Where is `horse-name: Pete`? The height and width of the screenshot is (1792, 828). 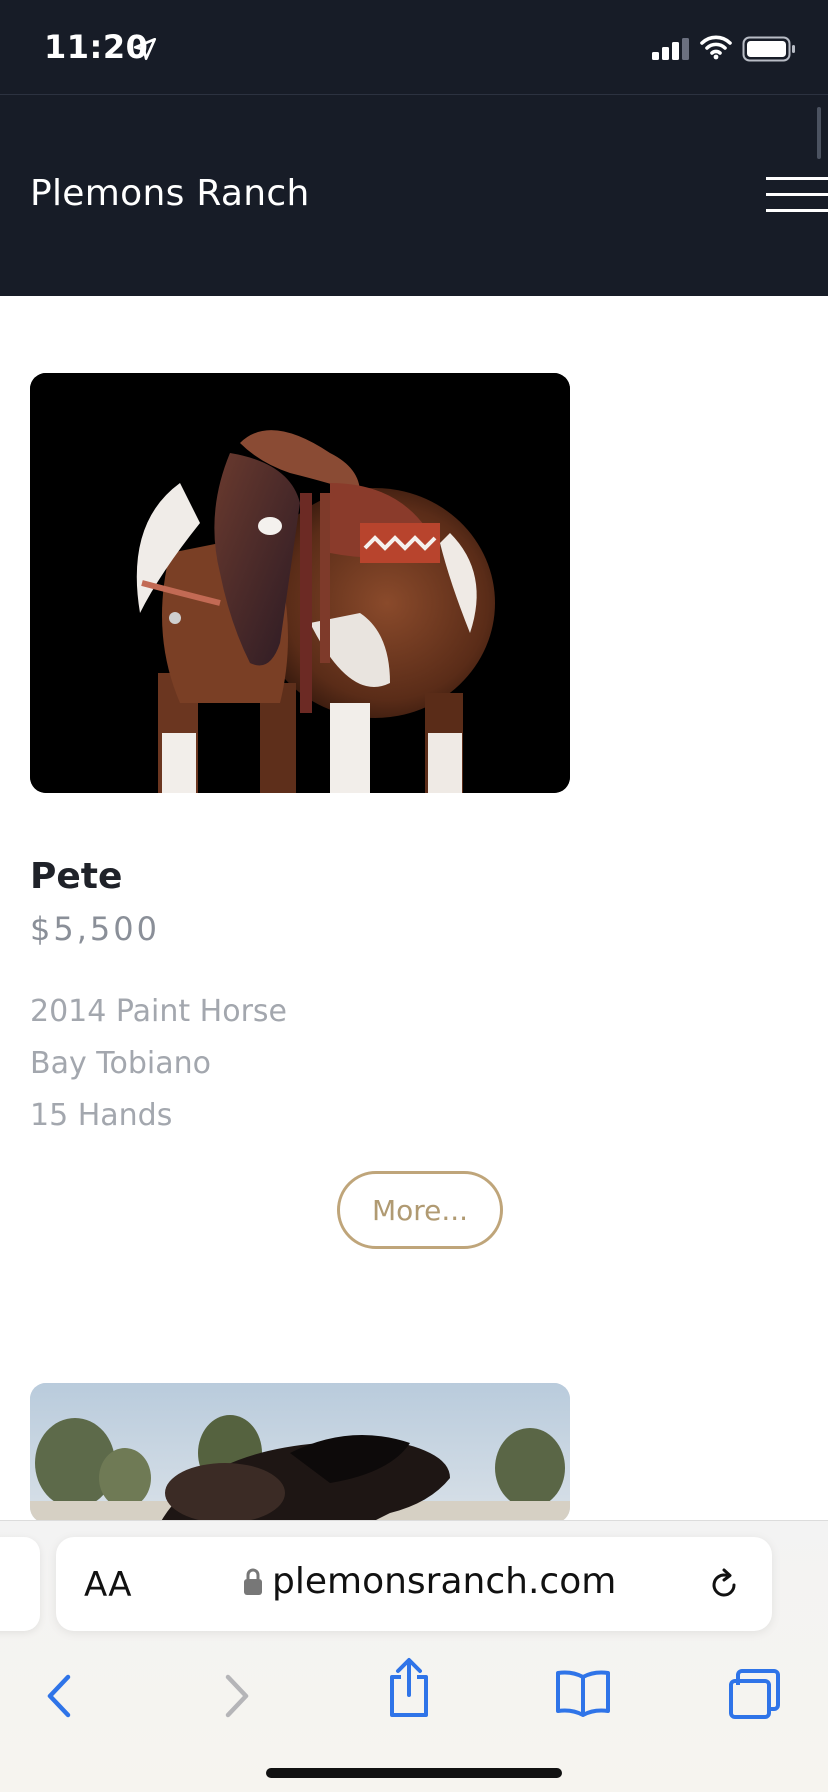
horse-name: Pete is located at coordinates (76, 876).